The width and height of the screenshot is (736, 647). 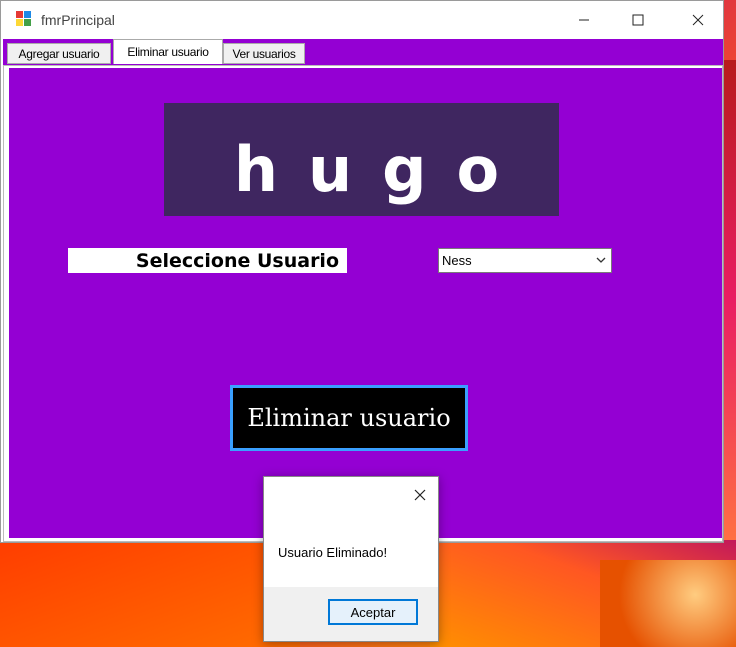 I want to click on logo: hugo, so click(x=361, y=159).